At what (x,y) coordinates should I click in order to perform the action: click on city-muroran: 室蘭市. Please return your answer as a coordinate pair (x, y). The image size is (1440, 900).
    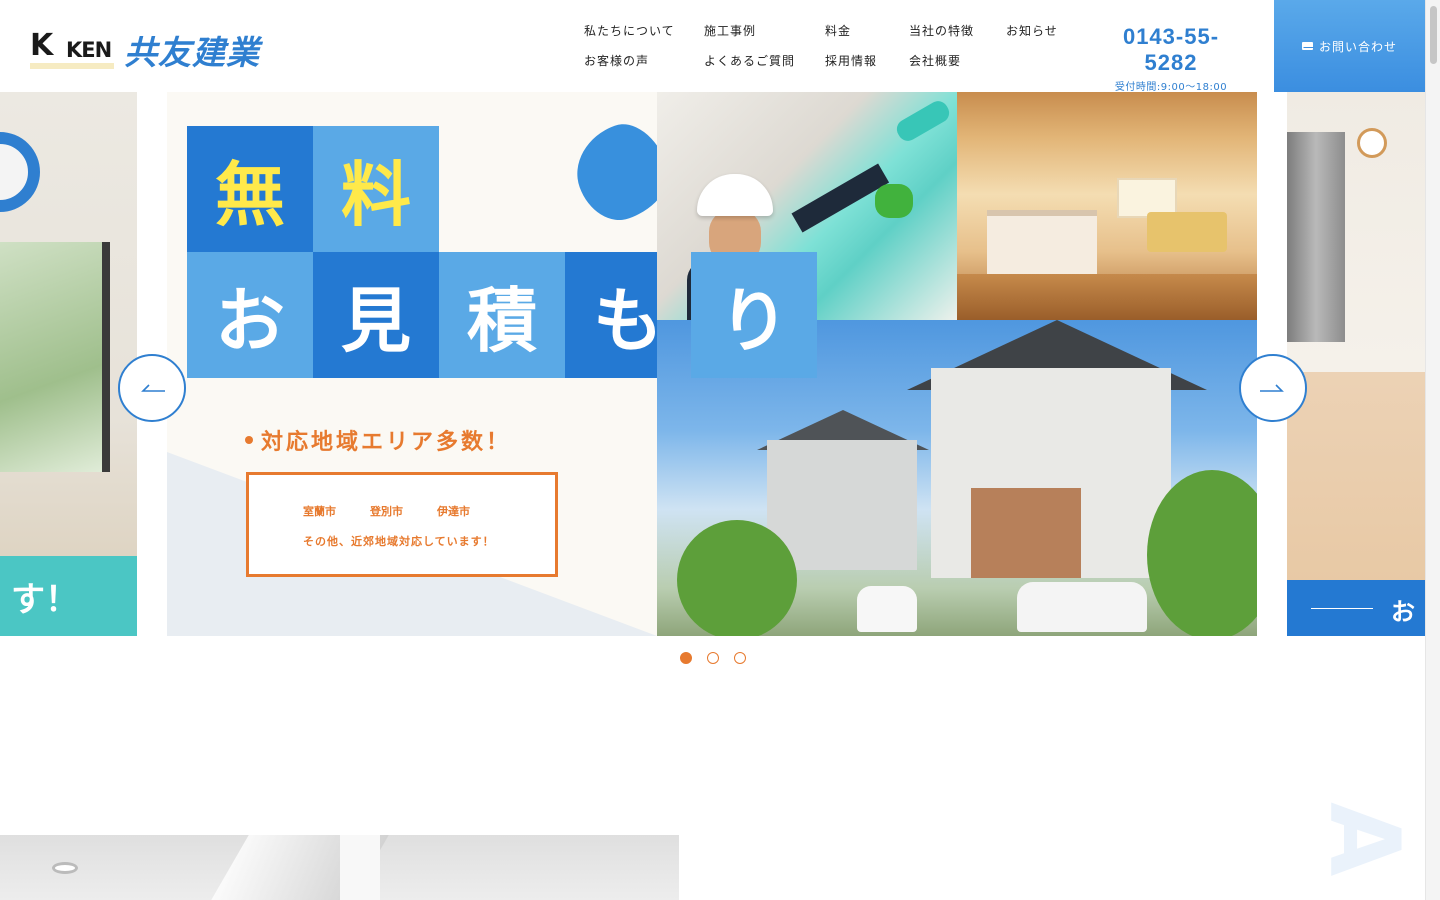
    Looking at the image, I should click on (319, 511).